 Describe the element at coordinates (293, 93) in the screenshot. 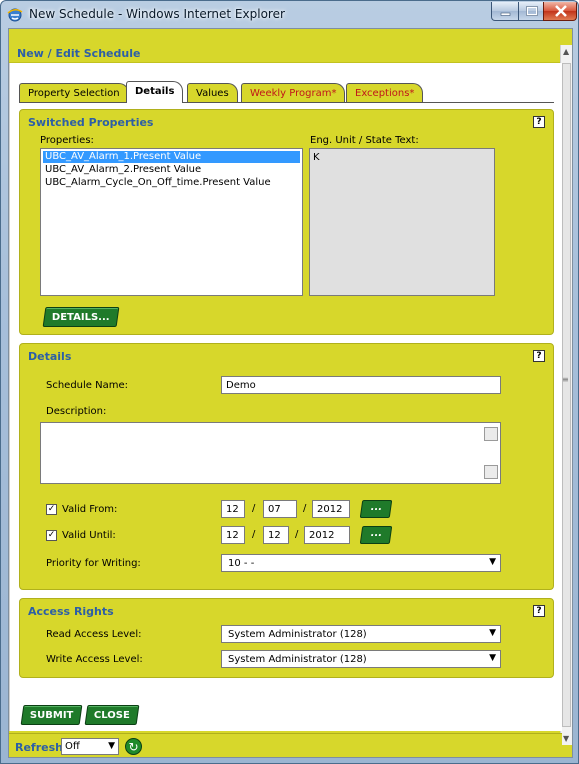

I see `tab-weekly-program: Weekly Program*` at that location.